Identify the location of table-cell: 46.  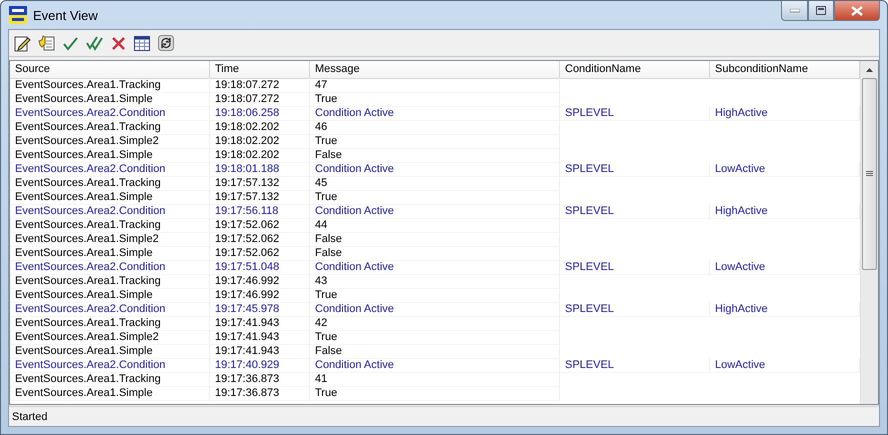
(435, 127).